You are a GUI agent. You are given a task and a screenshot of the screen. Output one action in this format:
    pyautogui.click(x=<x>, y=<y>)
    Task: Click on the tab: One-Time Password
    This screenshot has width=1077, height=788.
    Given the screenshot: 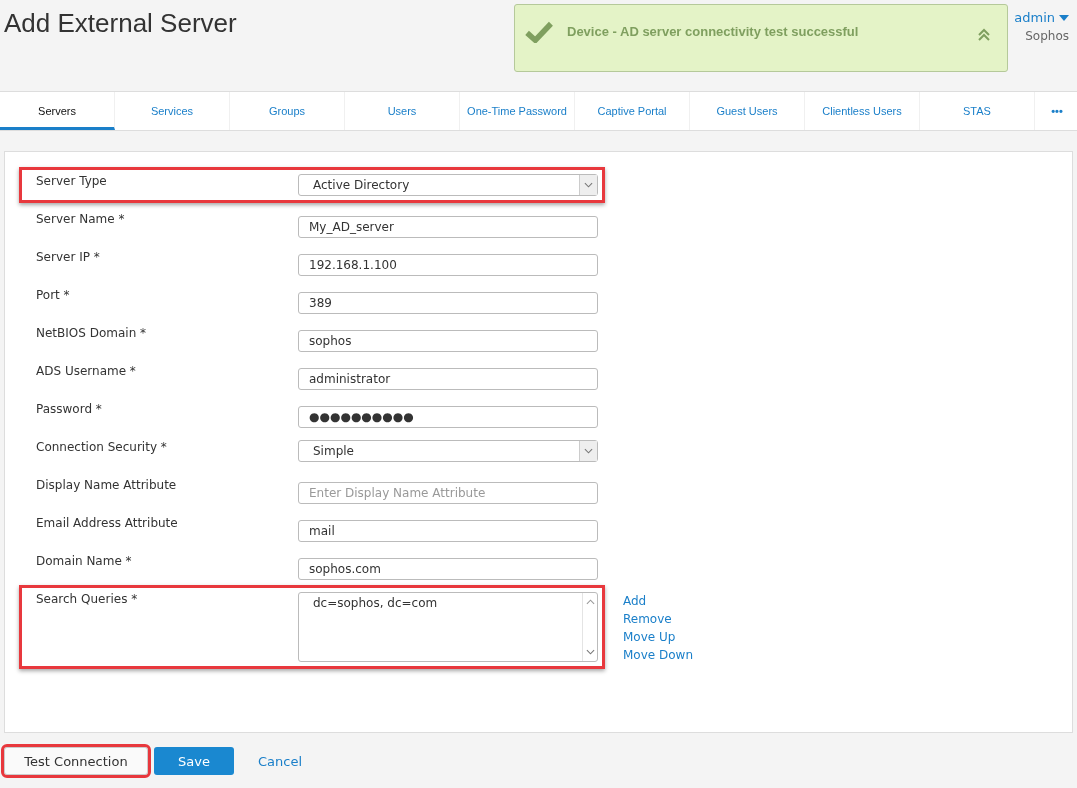 What is the action you would take?
    pyautogui.click(x=517, y=111)
    